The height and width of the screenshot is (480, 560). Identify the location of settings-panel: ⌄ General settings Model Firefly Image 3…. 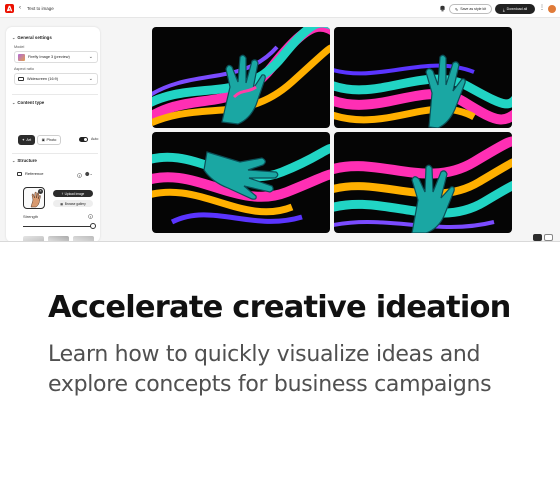
(53, 134).